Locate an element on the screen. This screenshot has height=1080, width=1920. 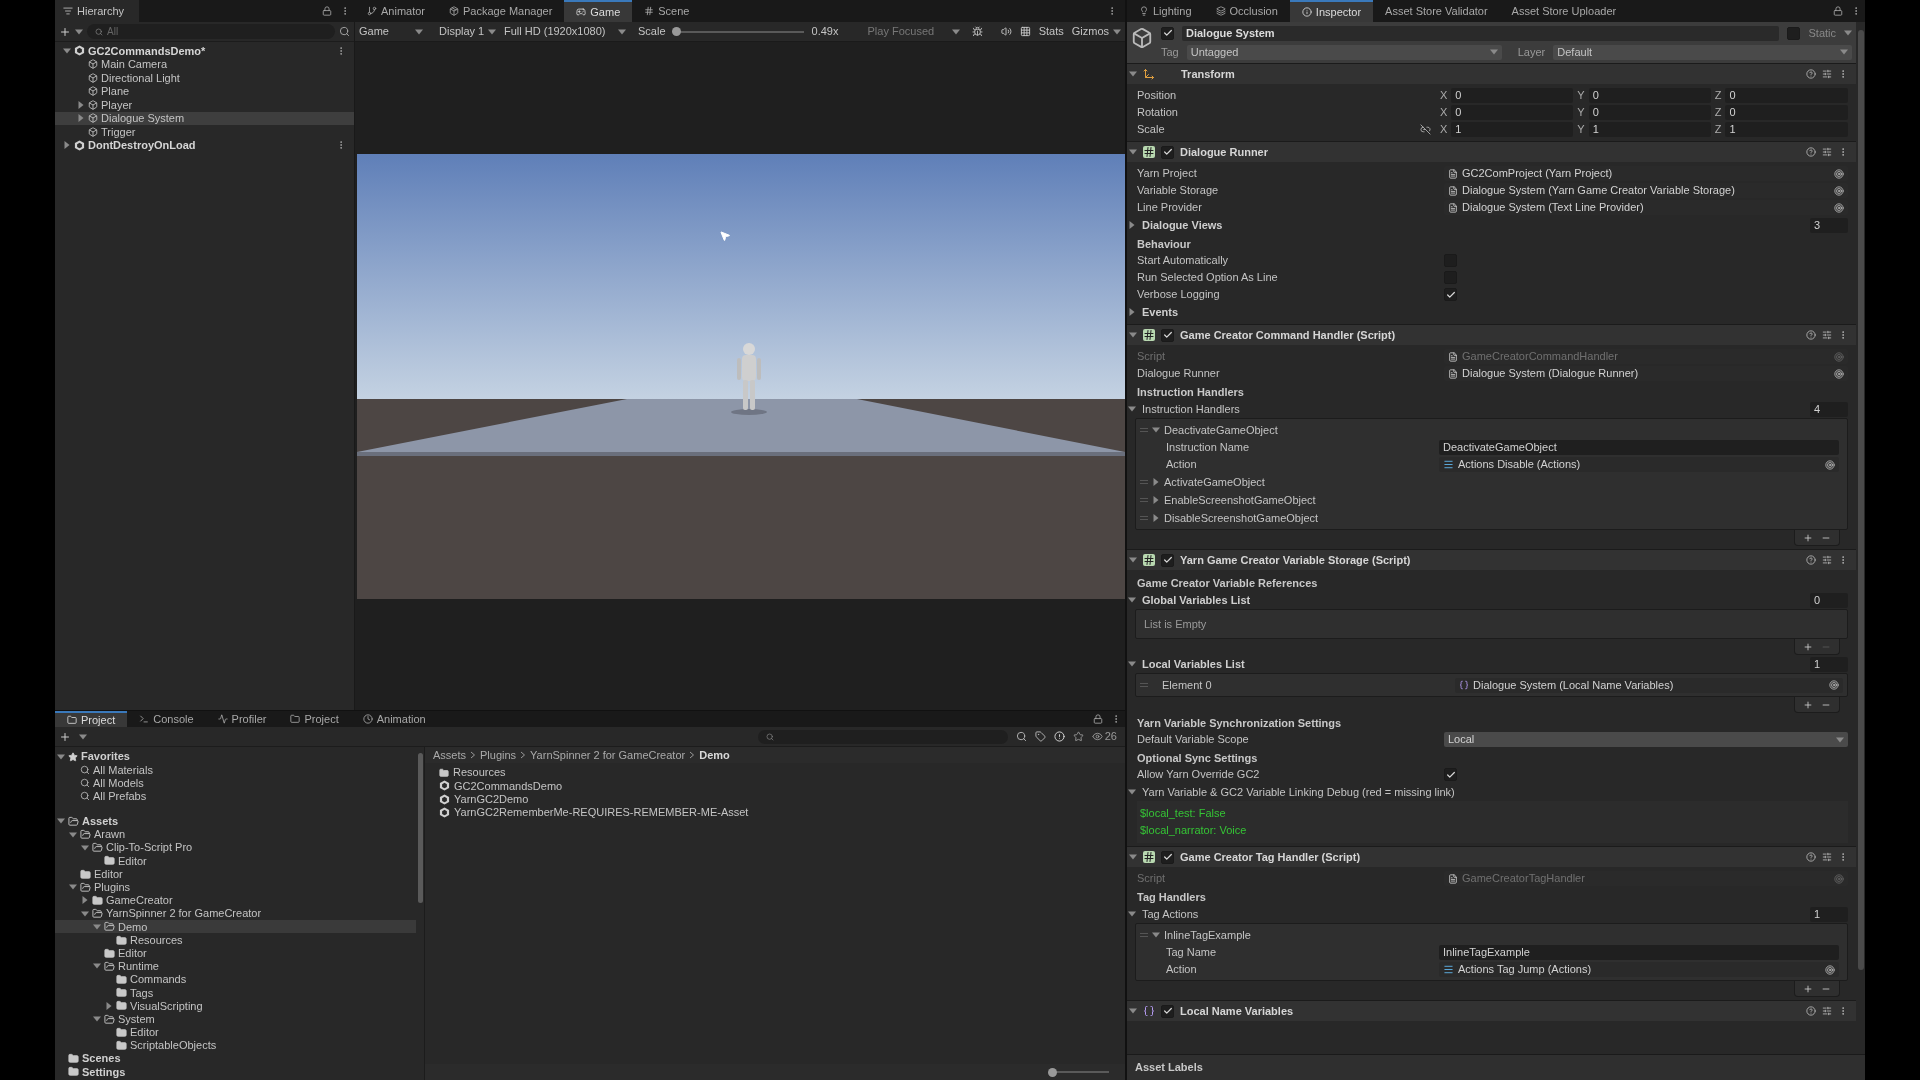
hierarchy-item: Trigger is located at coordinates (204, 132).